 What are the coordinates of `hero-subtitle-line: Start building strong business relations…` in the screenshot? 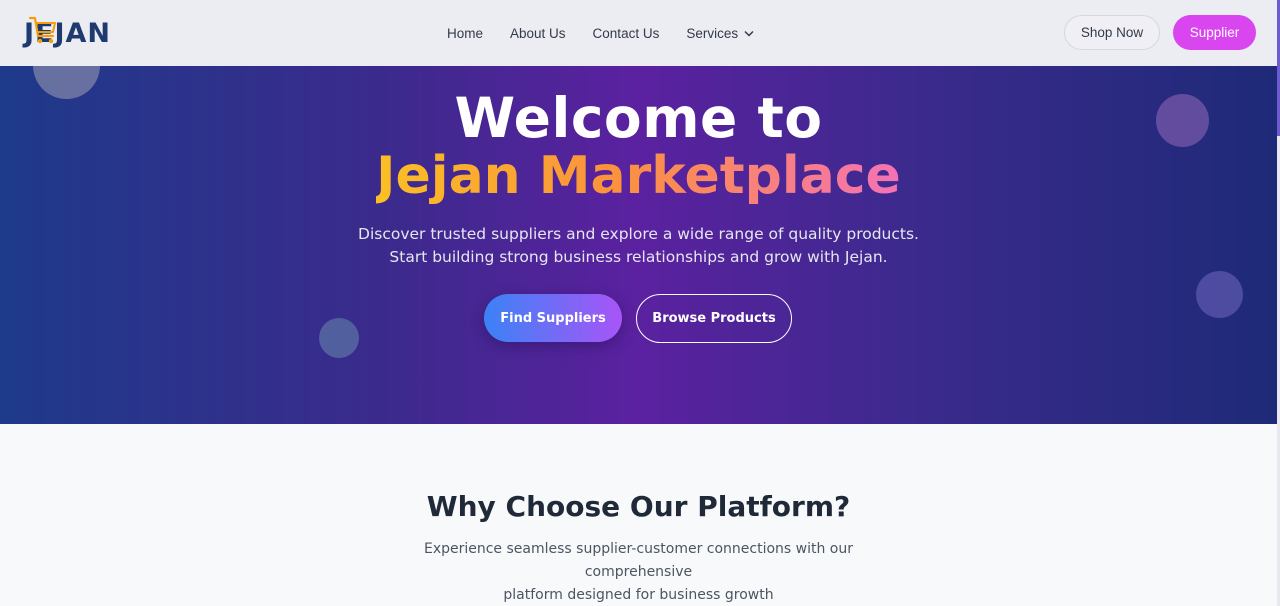 It's located at (638, 257).